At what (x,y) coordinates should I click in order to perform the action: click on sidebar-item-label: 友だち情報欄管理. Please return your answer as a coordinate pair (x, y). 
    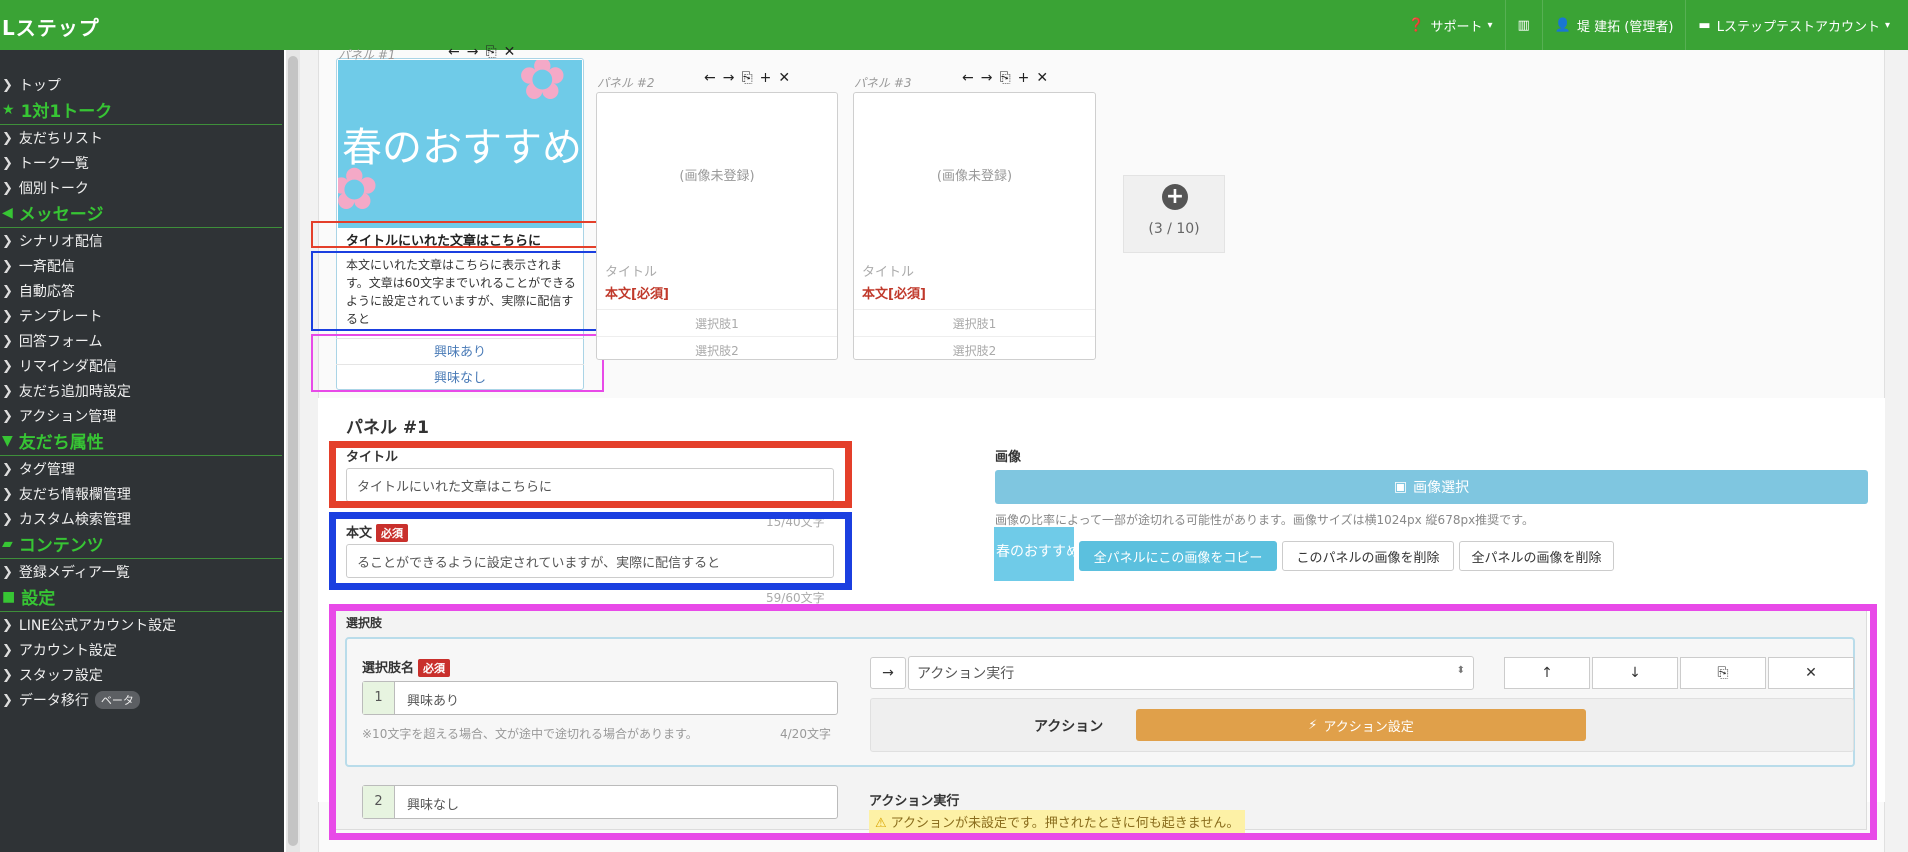
    Looking at the image, I should click on (74, 495).